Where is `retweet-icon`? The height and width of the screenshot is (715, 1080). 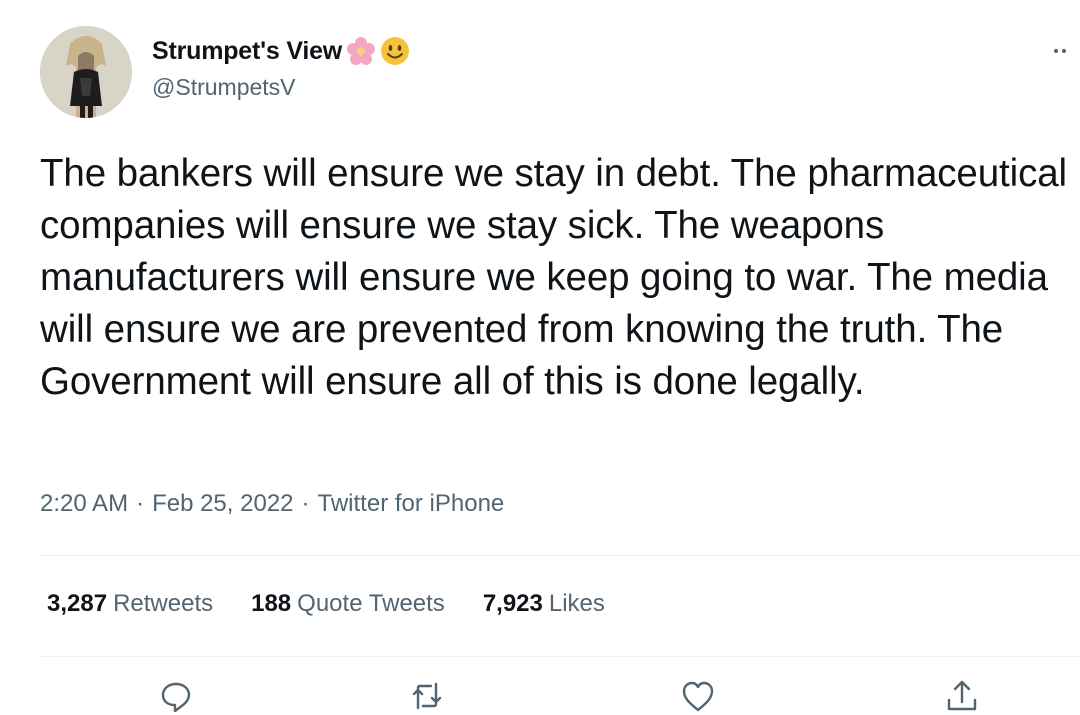
retweet-icon is located at coordinates (427, 696).